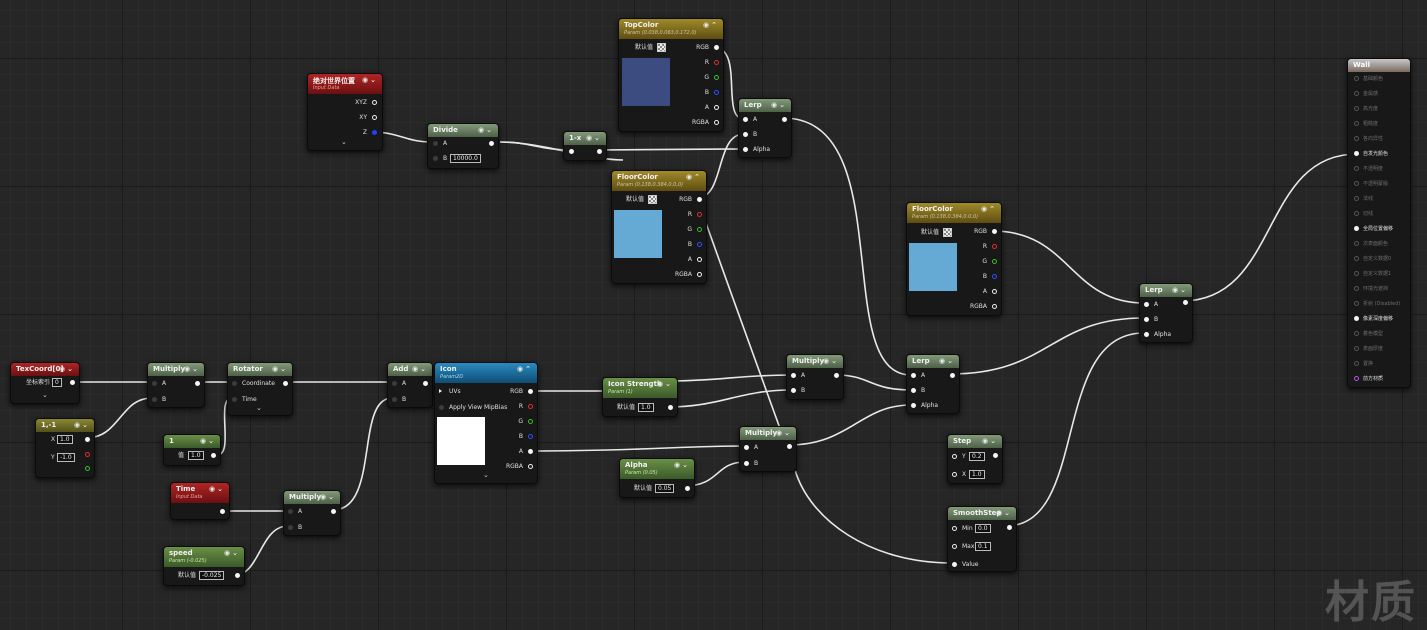 This screenshot has width=1427, height=630. Describe the element at coordinates (345, 84) in the screenshot. I see `node-header: 绝对世界位置 Input Data ◉⌄` at that location.